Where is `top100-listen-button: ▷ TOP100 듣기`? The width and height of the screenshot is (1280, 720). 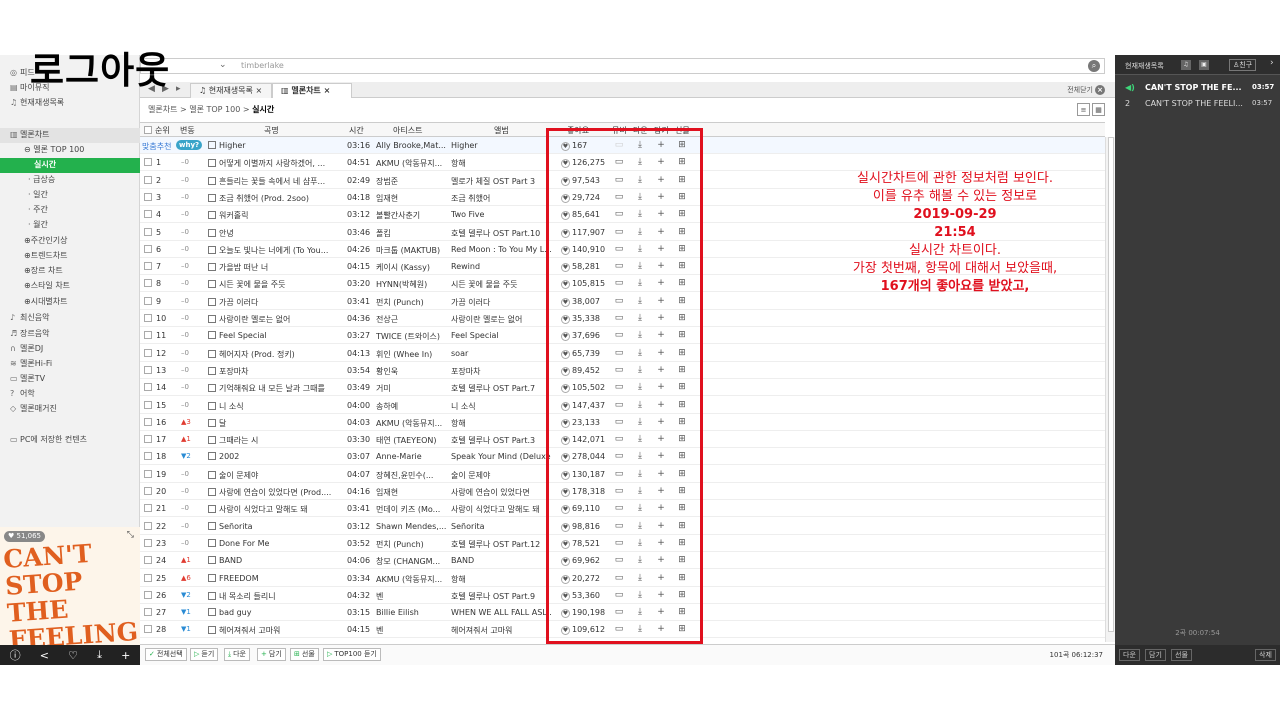
top100-listen-button: ▷ TOP100 듣기 is located at coordinates (352, 654).